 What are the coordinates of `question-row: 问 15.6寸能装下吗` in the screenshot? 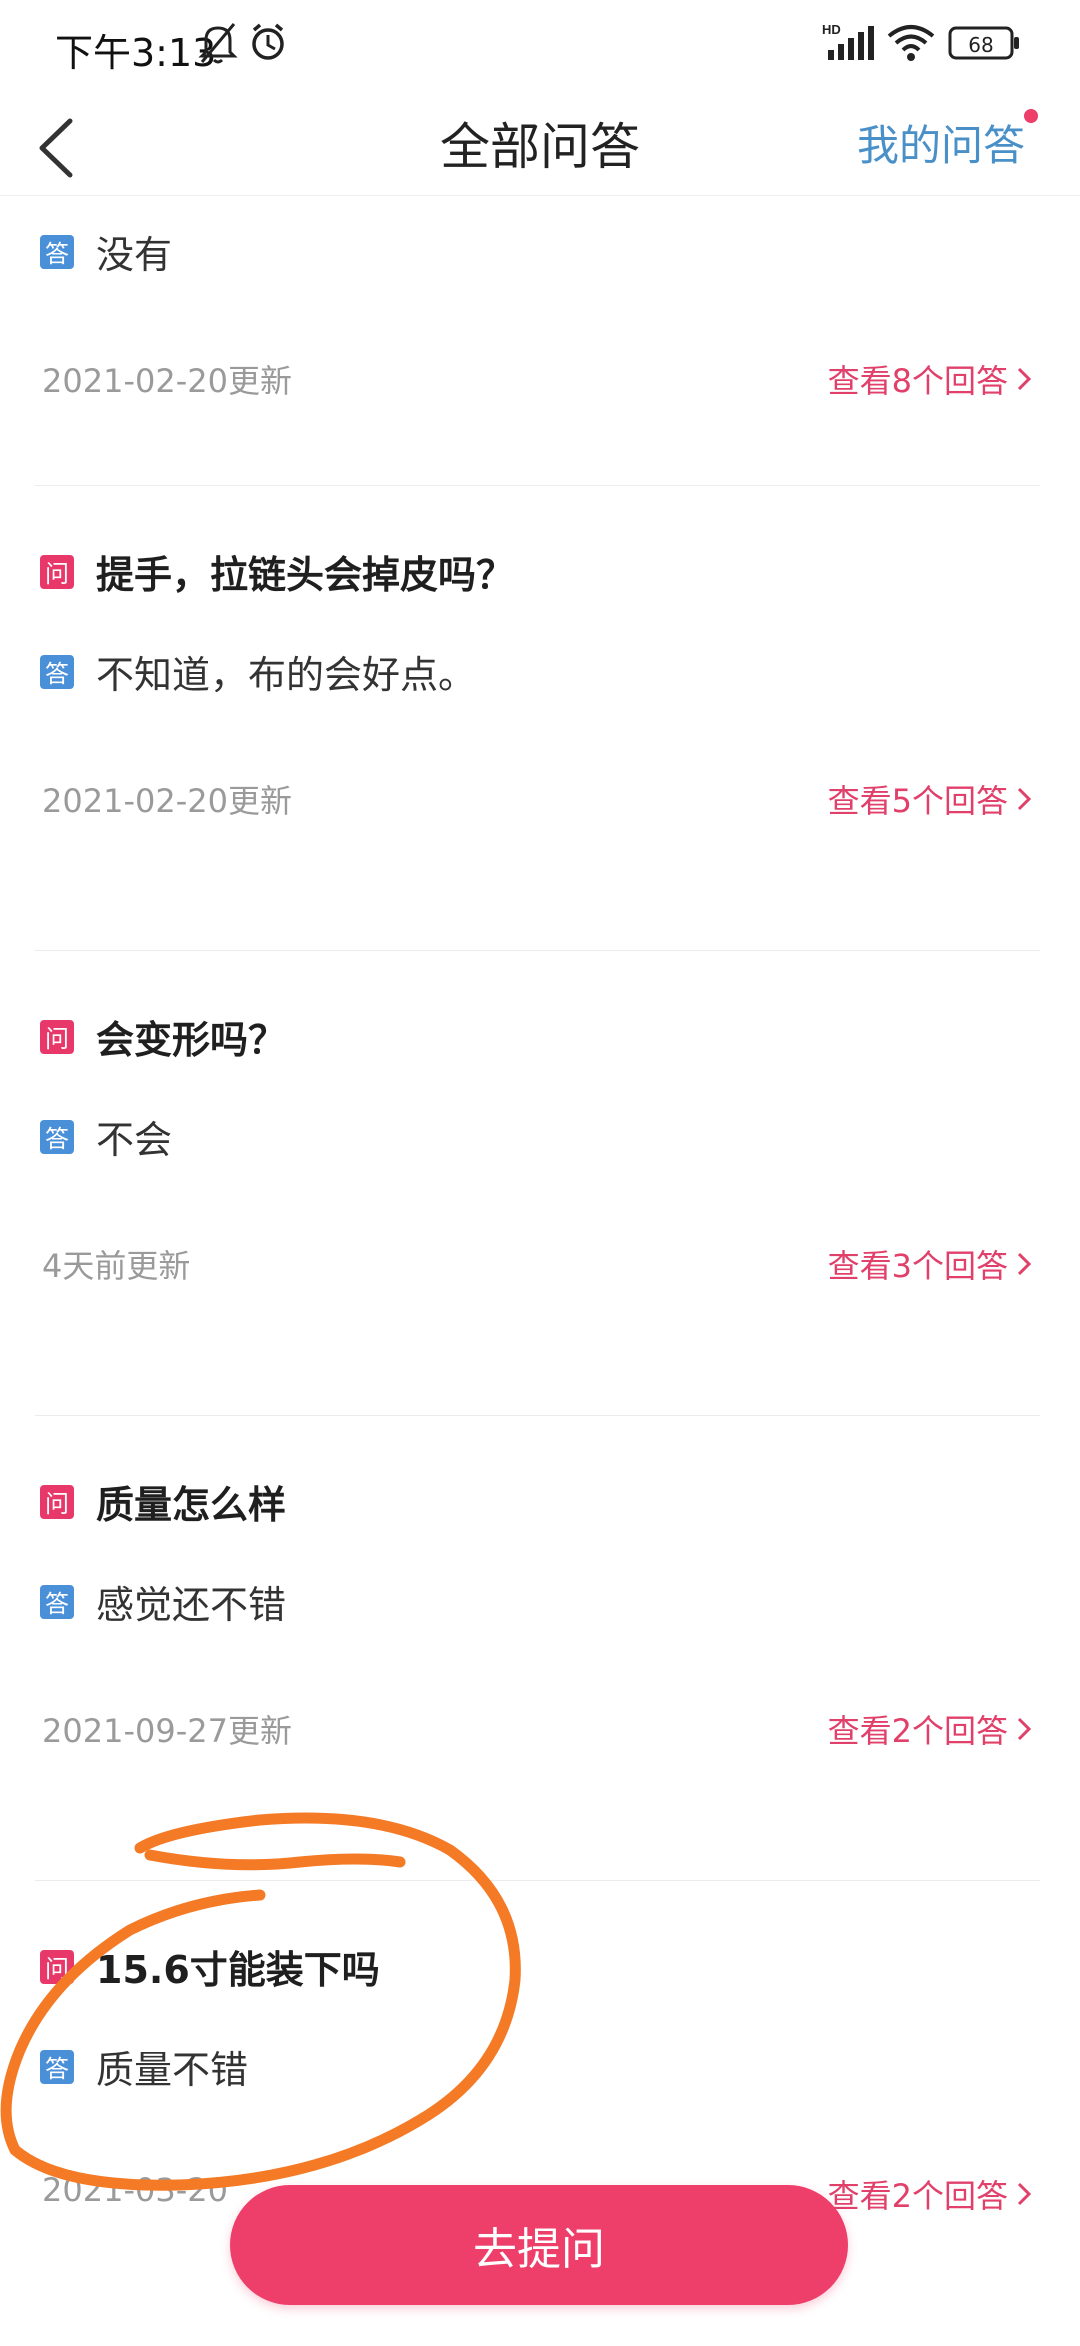 It's located at (210, 1966).